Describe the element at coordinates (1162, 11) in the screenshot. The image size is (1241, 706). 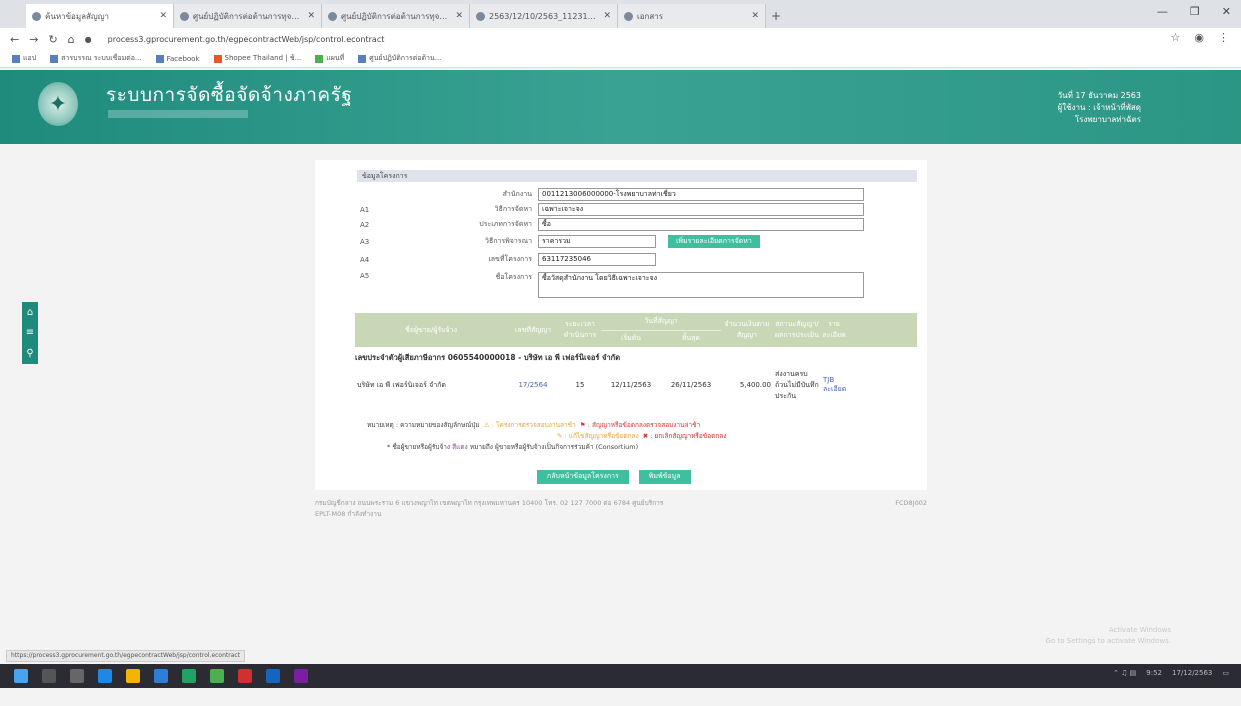
I see `minimize-icon: —` at that location.